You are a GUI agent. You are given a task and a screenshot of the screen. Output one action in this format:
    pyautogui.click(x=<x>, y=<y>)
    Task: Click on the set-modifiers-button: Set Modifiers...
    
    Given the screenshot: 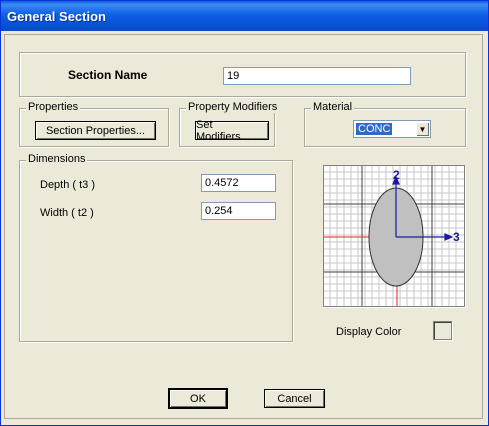 What is the action you would take?
    pyautogui.click(x=232, y=131)
    